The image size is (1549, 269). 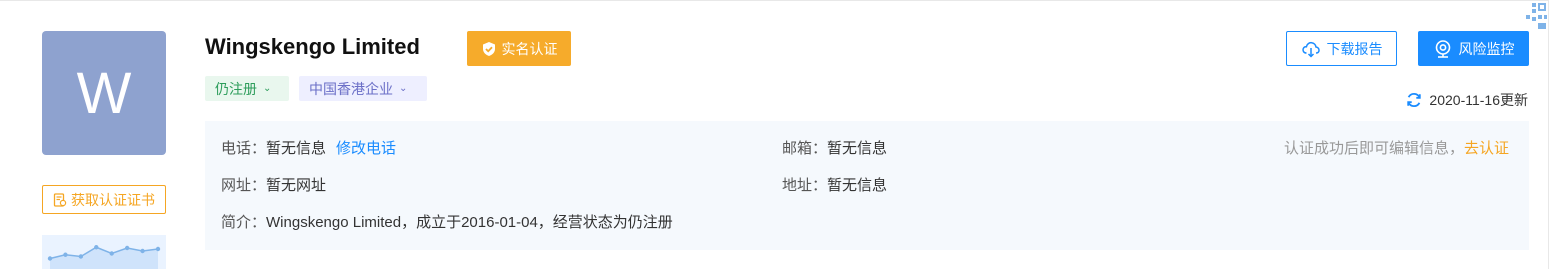 What do you see at coordinates (805, 148) in the screenshot?
I see `email-label: 邮箱：` at bounding box center [805, 148].